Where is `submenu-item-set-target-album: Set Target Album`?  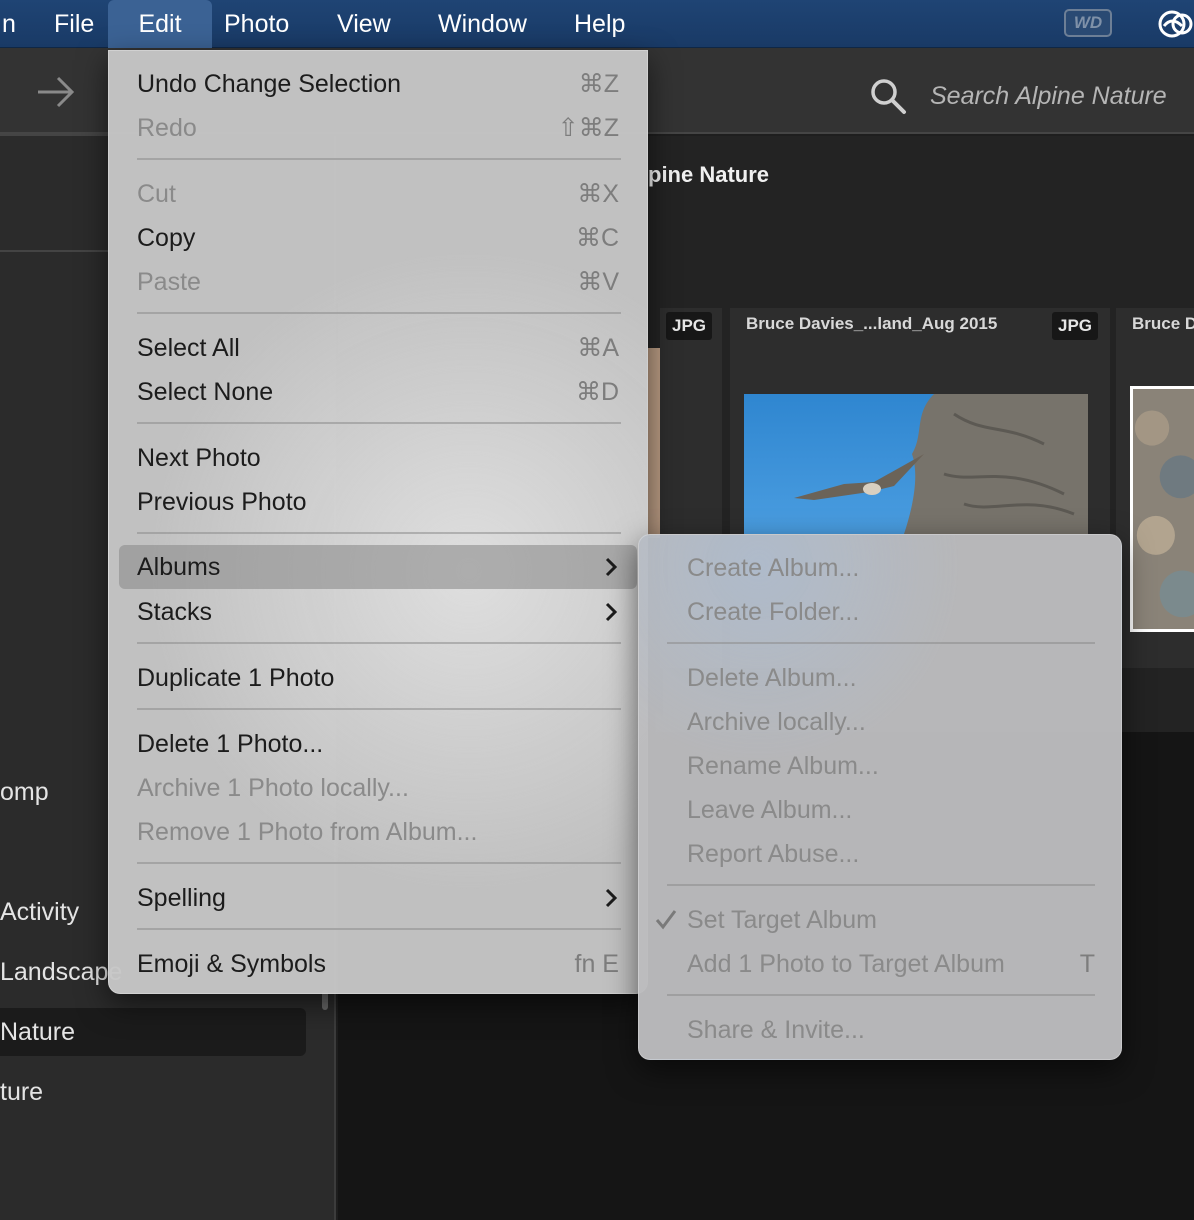
submenu-item-set-target-album: Set Target Album is located at coordinates (782, 920).